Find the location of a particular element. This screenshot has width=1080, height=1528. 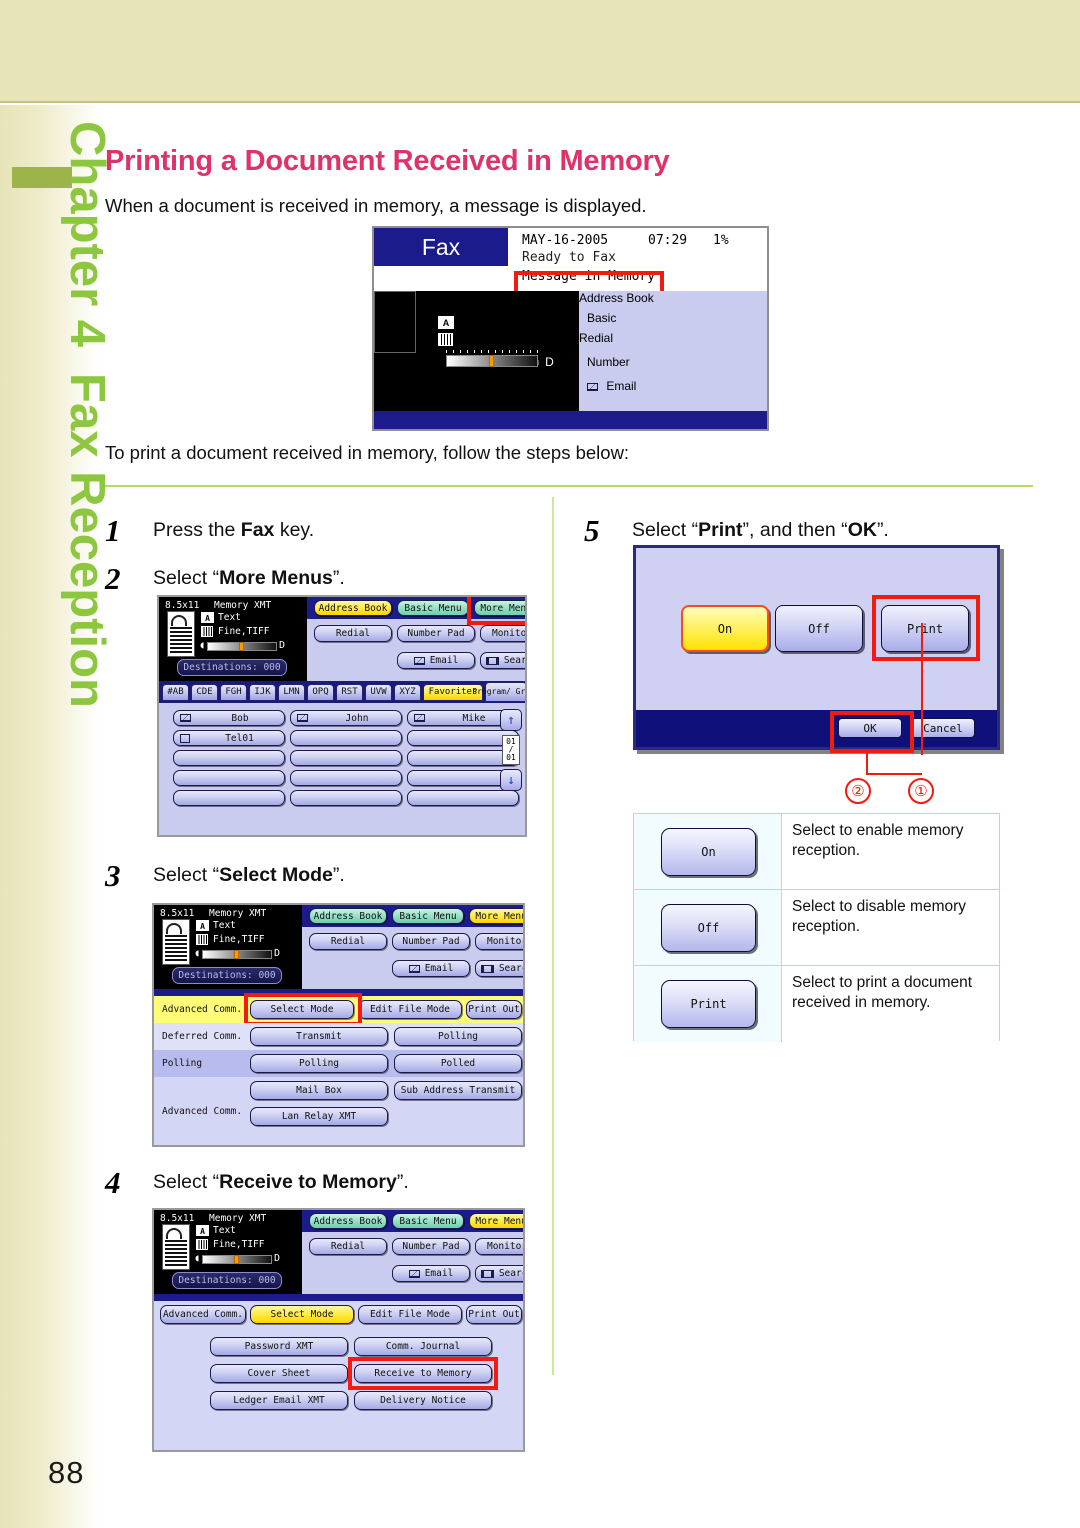

s3-destinations-button: Destinations: 000 is located at coordinates (227, 975).